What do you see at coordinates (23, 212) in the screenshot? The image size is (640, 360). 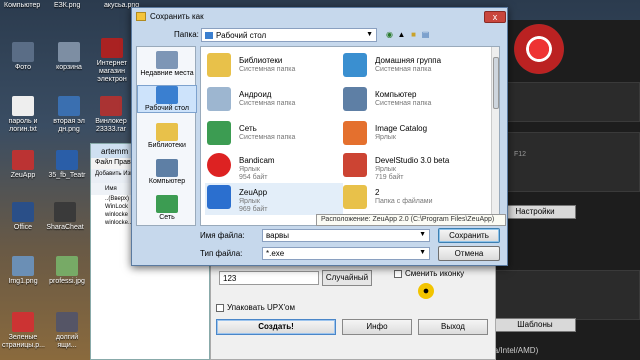 I see `office-icon` at bounding box center [23, 212].